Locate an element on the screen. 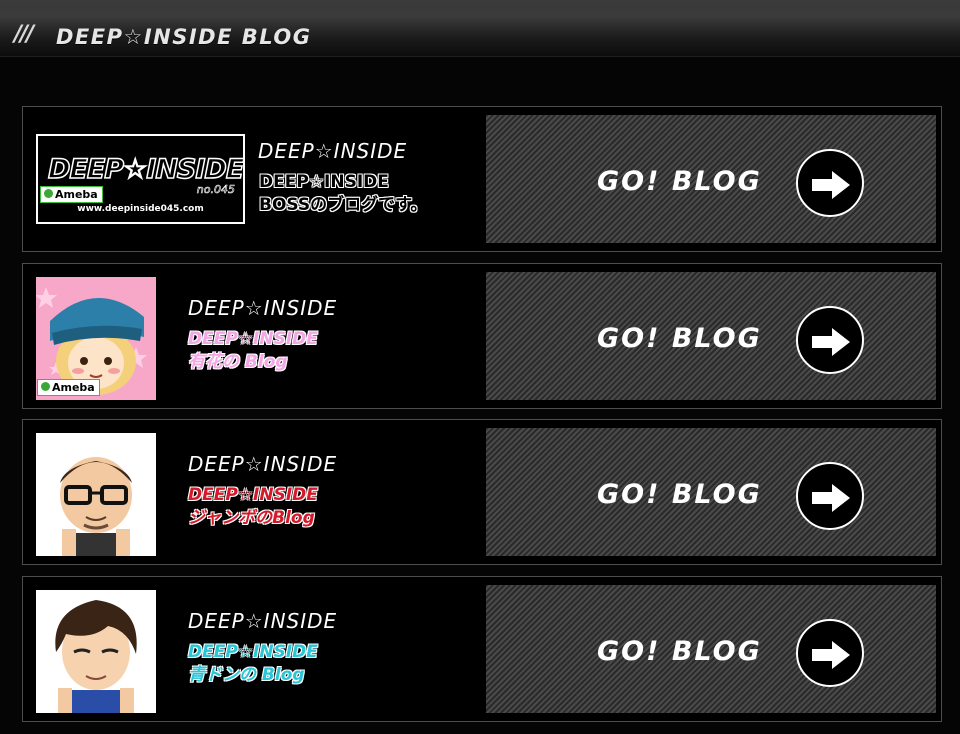 This screenshot has width=960, height=734. avatar-jumbo is located at coordinates (96, 494).